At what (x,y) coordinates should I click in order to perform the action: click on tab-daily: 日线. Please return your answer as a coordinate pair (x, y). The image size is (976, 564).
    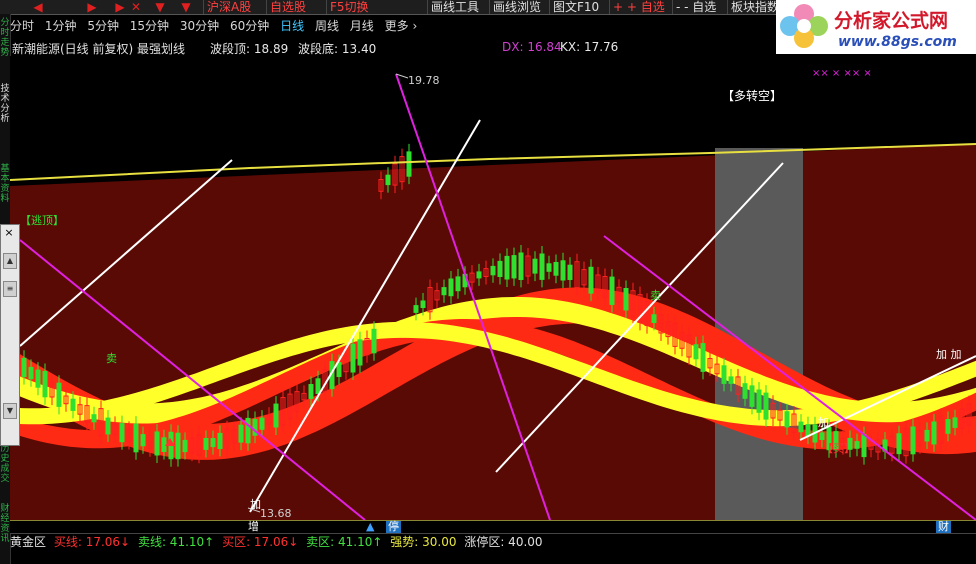
    Looking at the image, I should click on (292, 26).